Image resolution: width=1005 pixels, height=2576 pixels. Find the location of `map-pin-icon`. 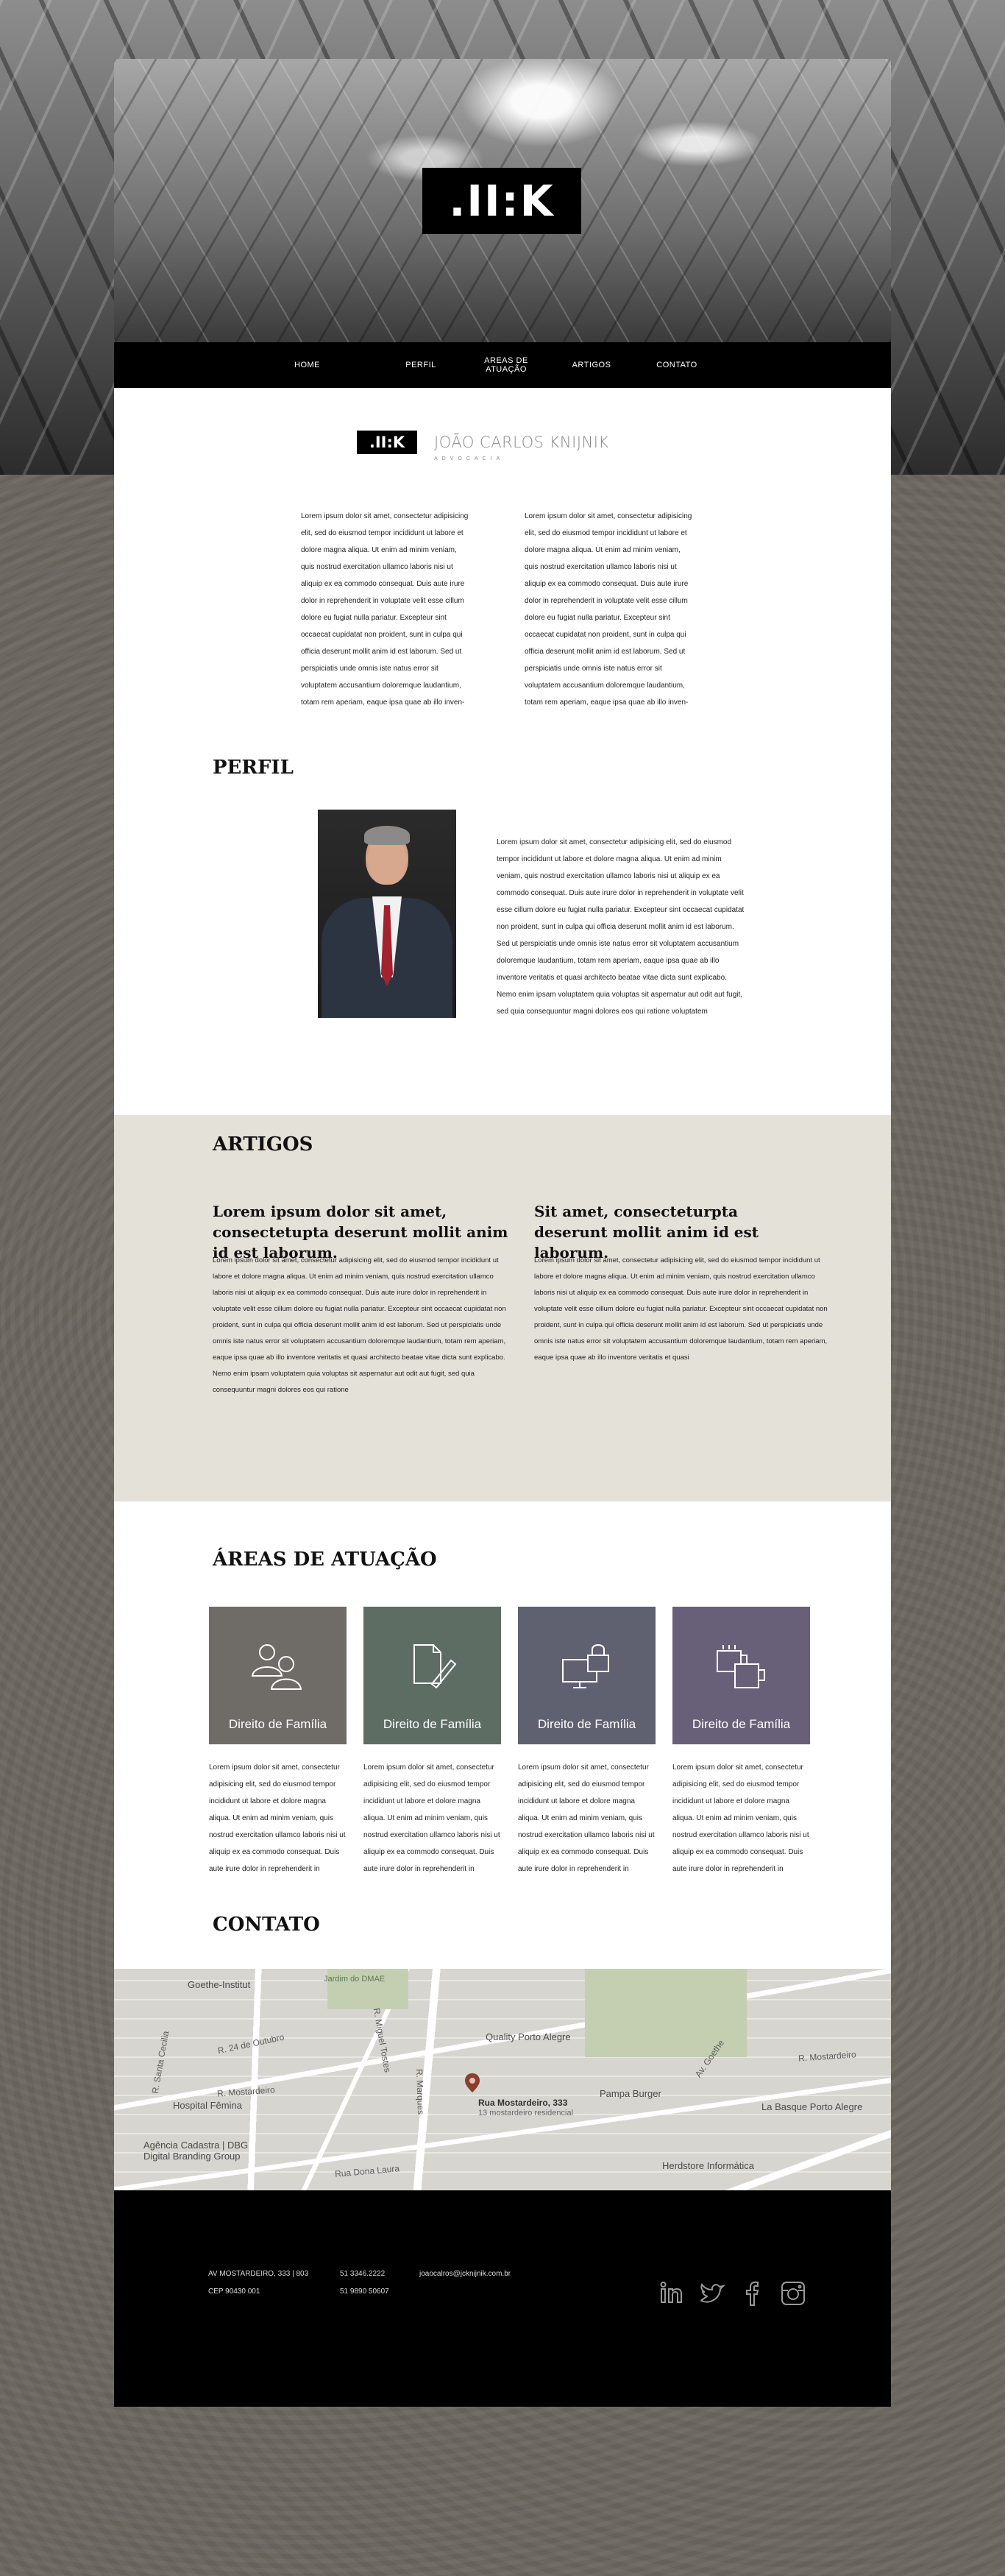

map-pin-icon is located at coordinates (472, 2082).